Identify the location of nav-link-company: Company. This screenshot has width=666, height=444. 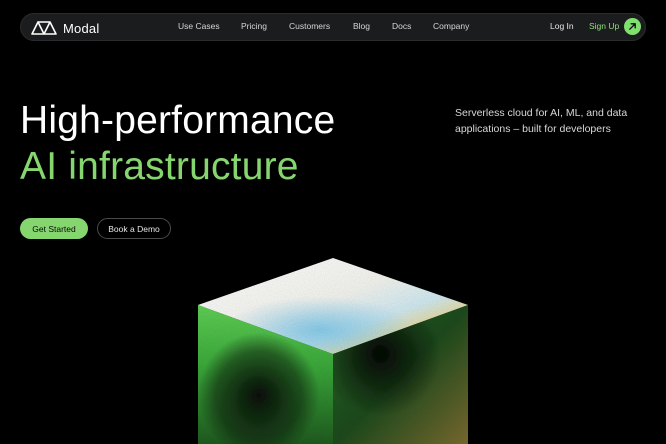
(451, 26).